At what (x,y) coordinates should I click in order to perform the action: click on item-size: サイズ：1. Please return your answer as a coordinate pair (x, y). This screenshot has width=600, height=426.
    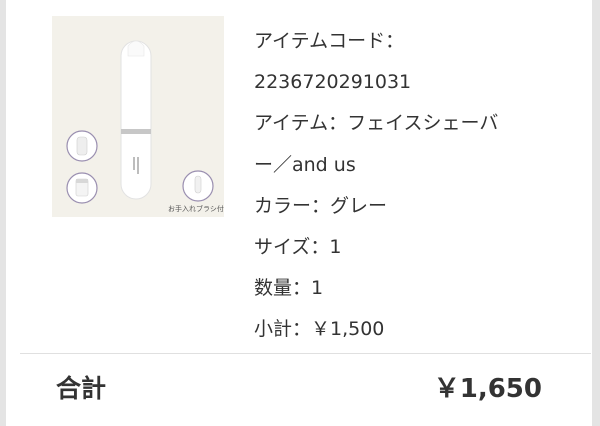
    Looking at the image, I should click on (298, 246).